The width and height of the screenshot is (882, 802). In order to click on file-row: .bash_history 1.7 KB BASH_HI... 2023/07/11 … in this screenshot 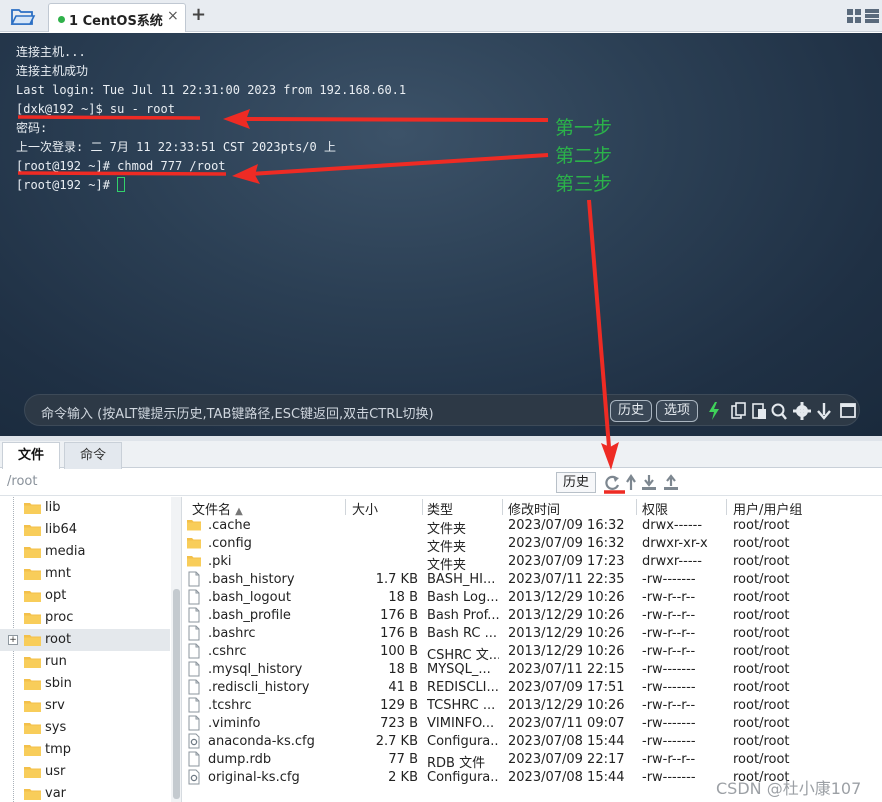, I will do `click(506, 580)`.